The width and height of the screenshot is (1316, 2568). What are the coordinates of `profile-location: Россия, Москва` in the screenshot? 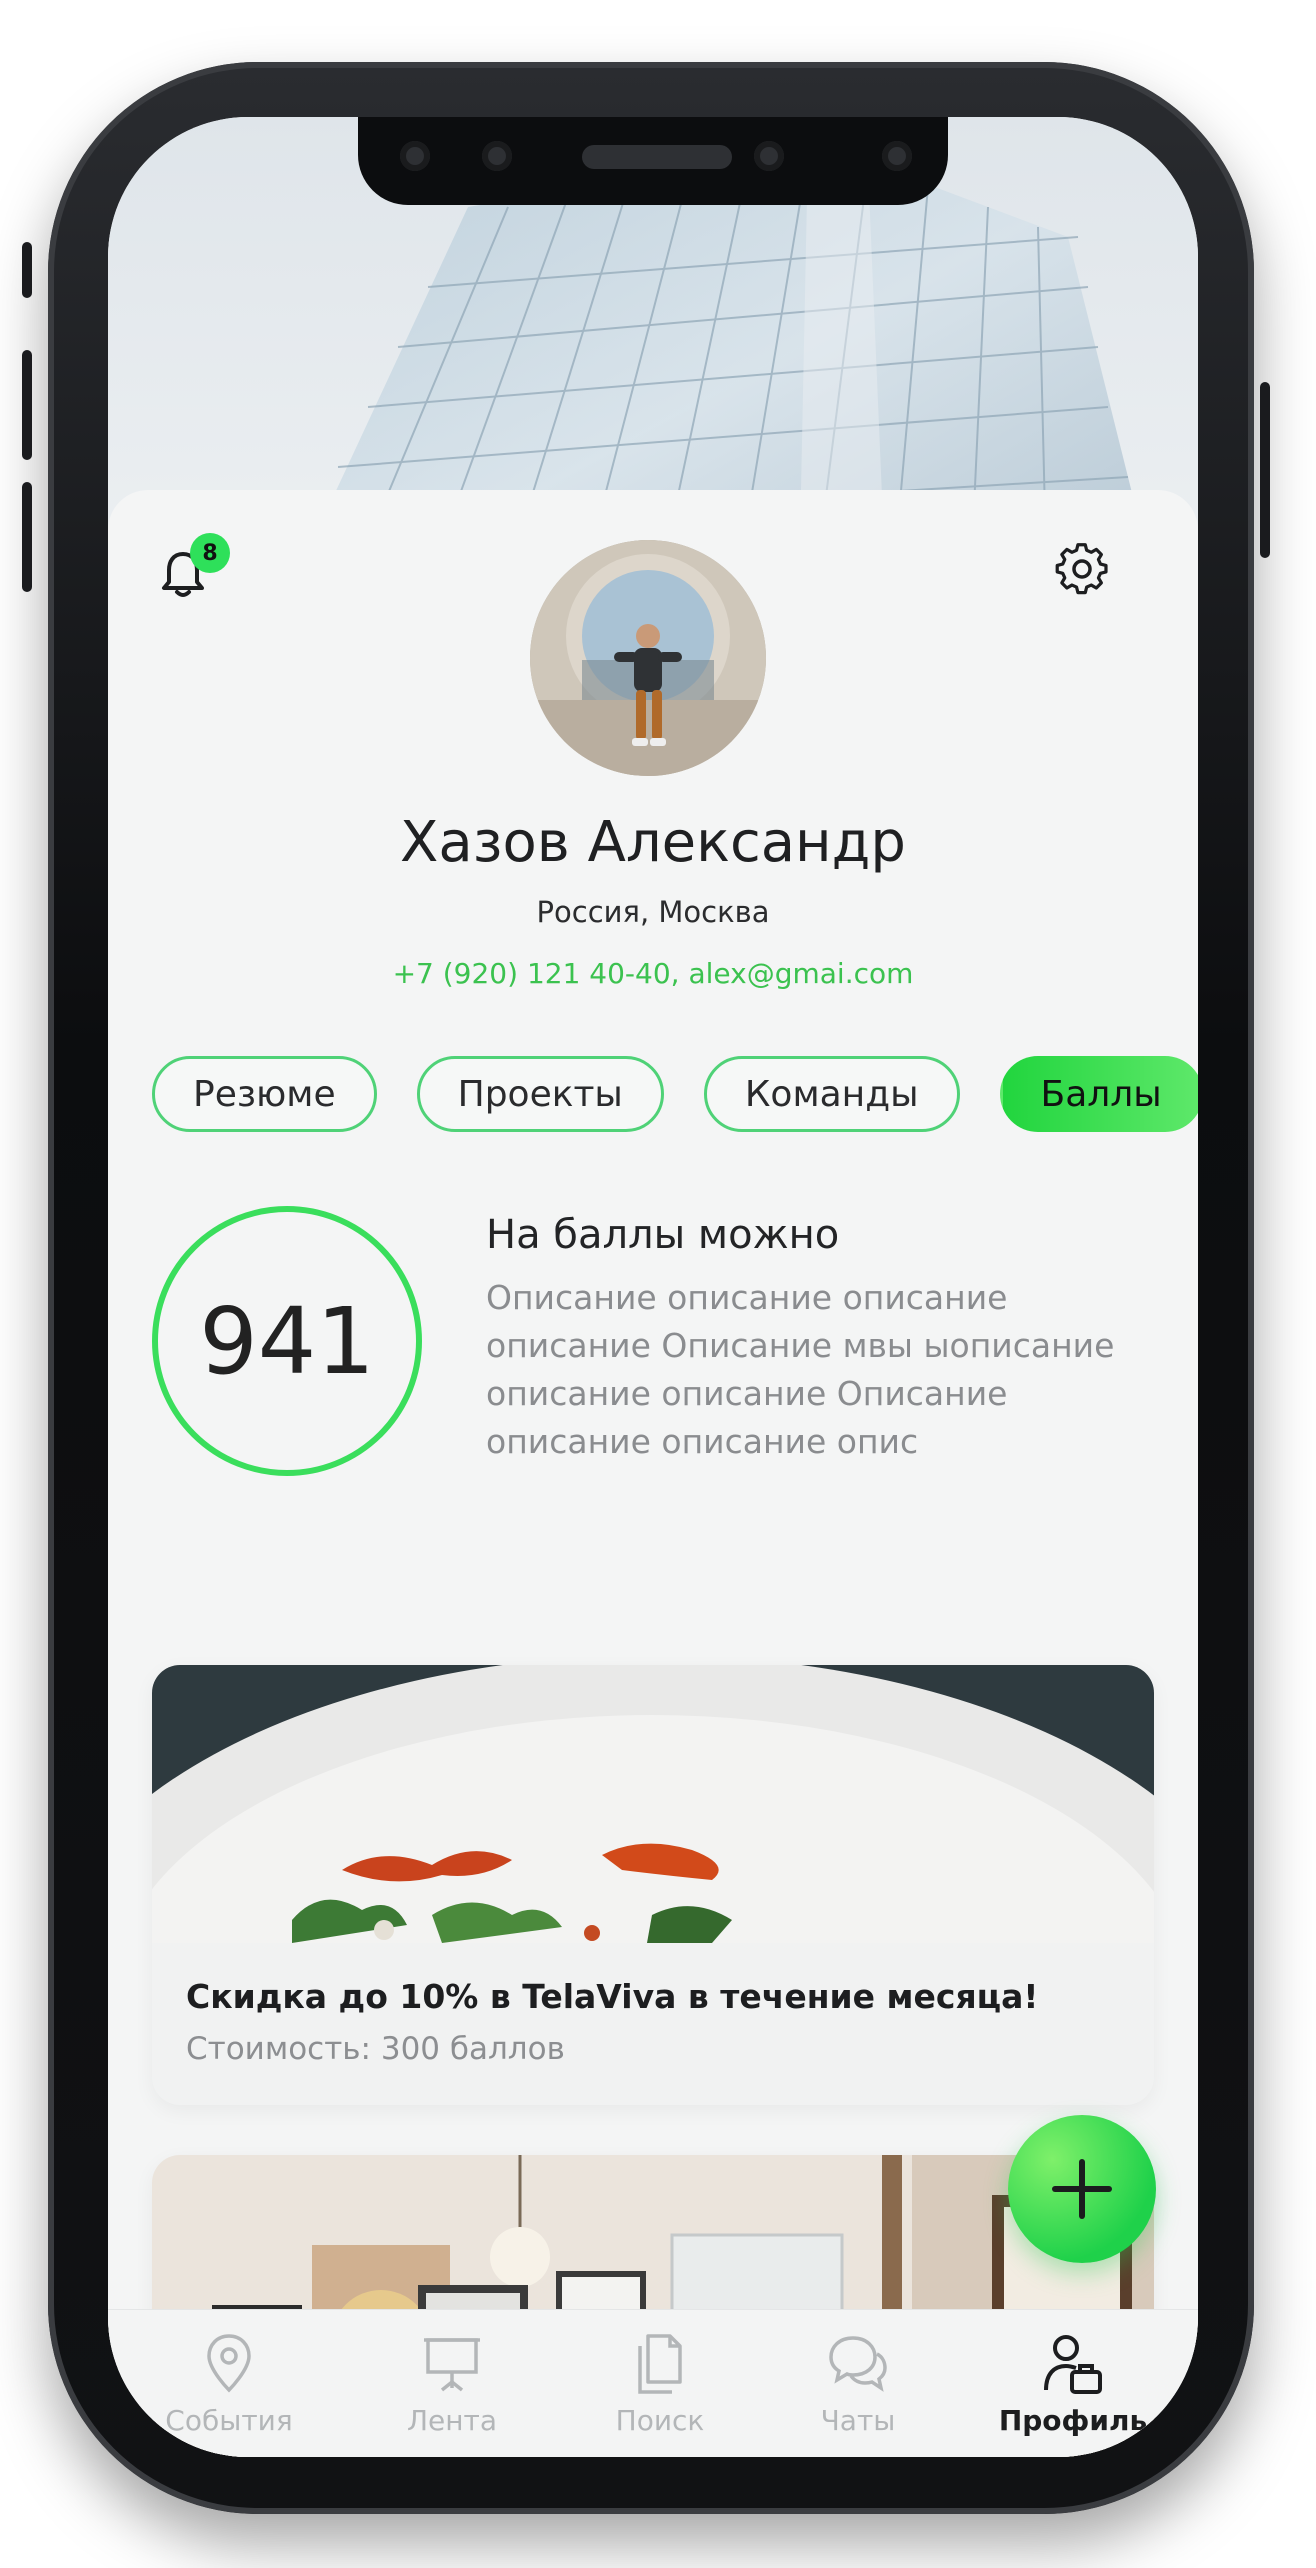 It's located at (653, 912).